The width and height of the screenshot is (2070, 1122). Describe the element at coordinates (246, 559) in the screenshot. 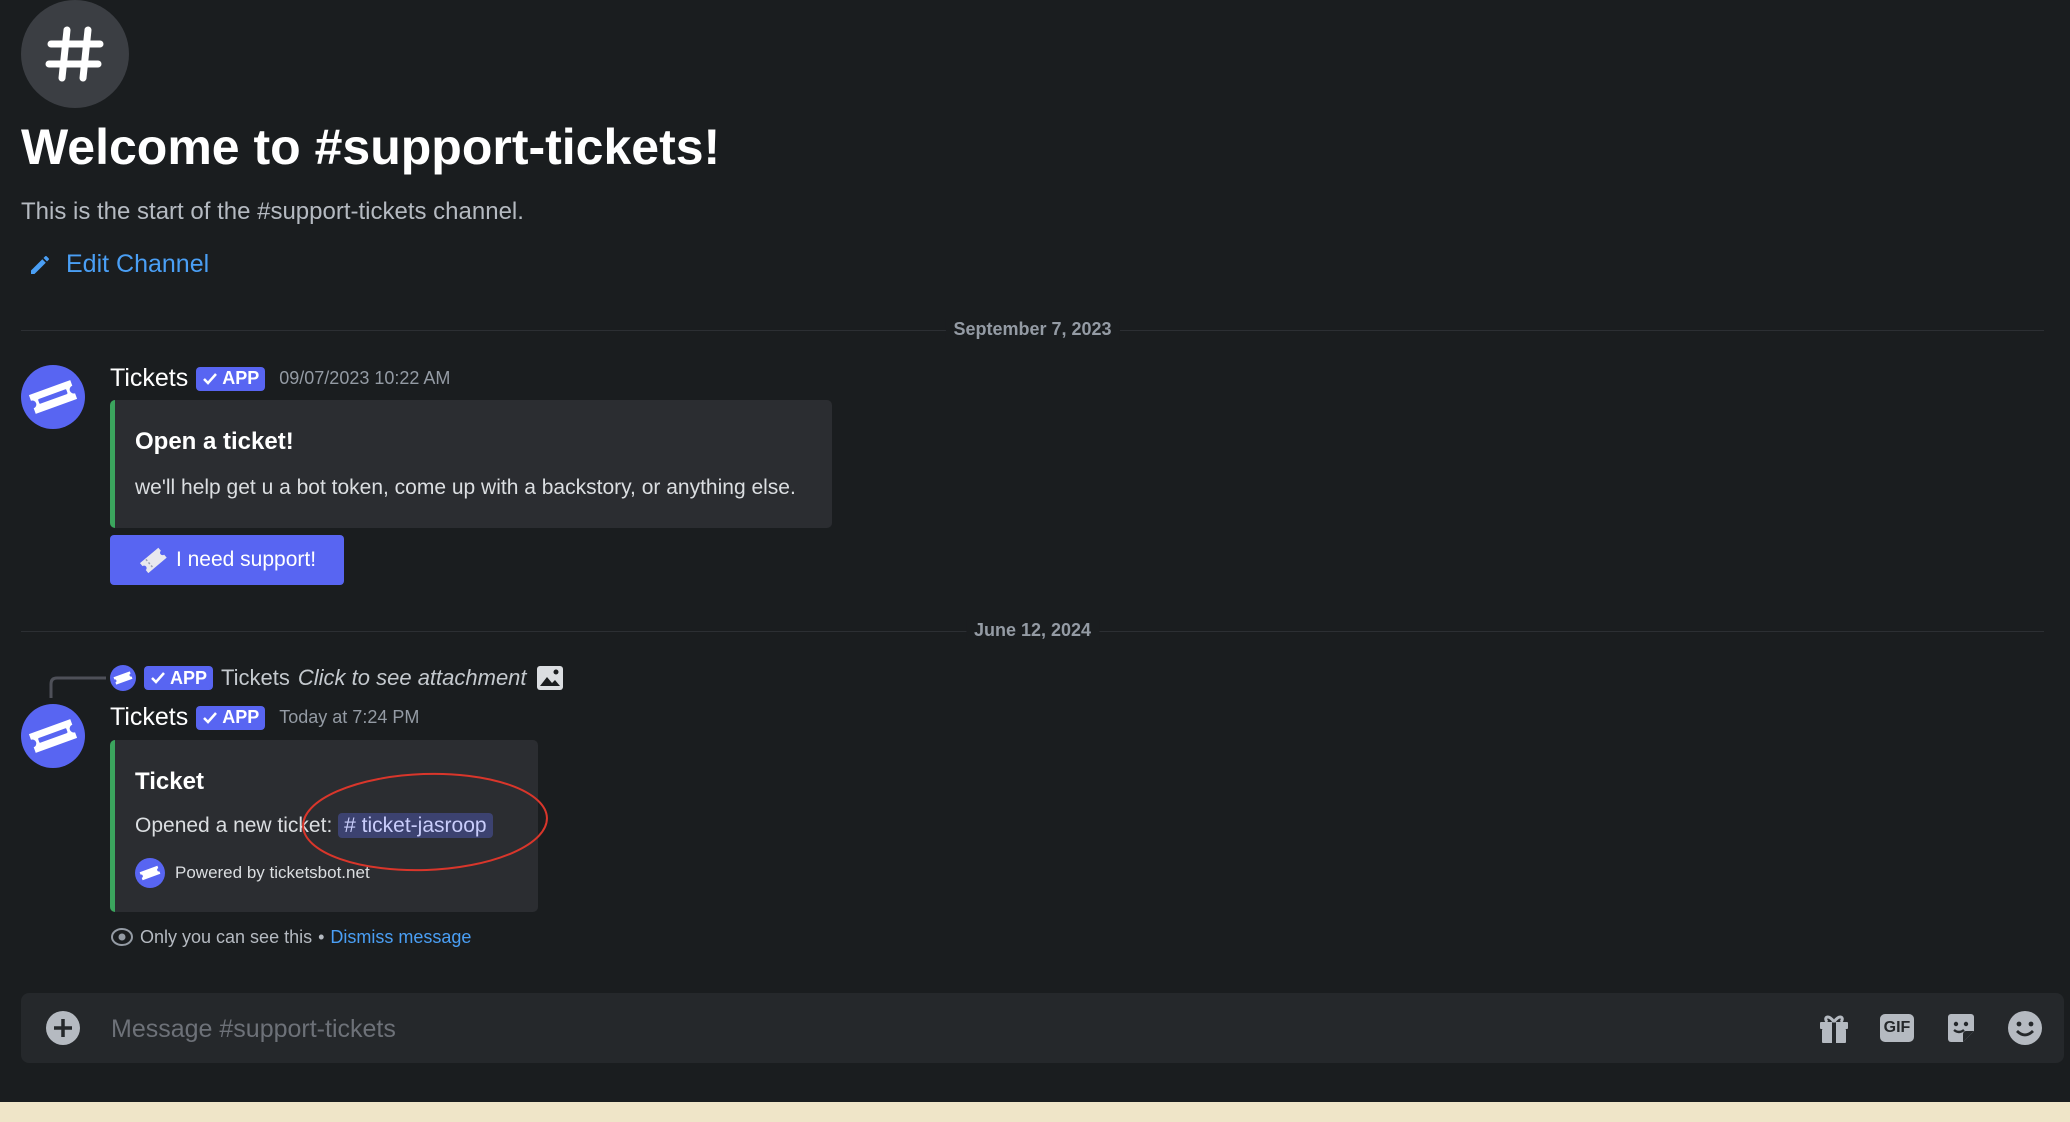

I see `i-need-support-label: I need support!` at that location.